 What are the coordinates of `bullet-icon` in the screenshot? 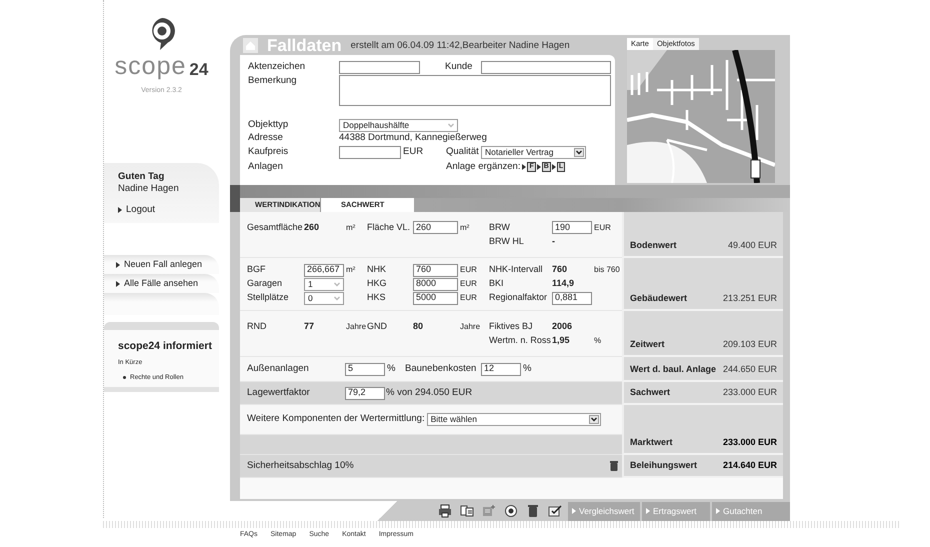 It's located at (124, 377).